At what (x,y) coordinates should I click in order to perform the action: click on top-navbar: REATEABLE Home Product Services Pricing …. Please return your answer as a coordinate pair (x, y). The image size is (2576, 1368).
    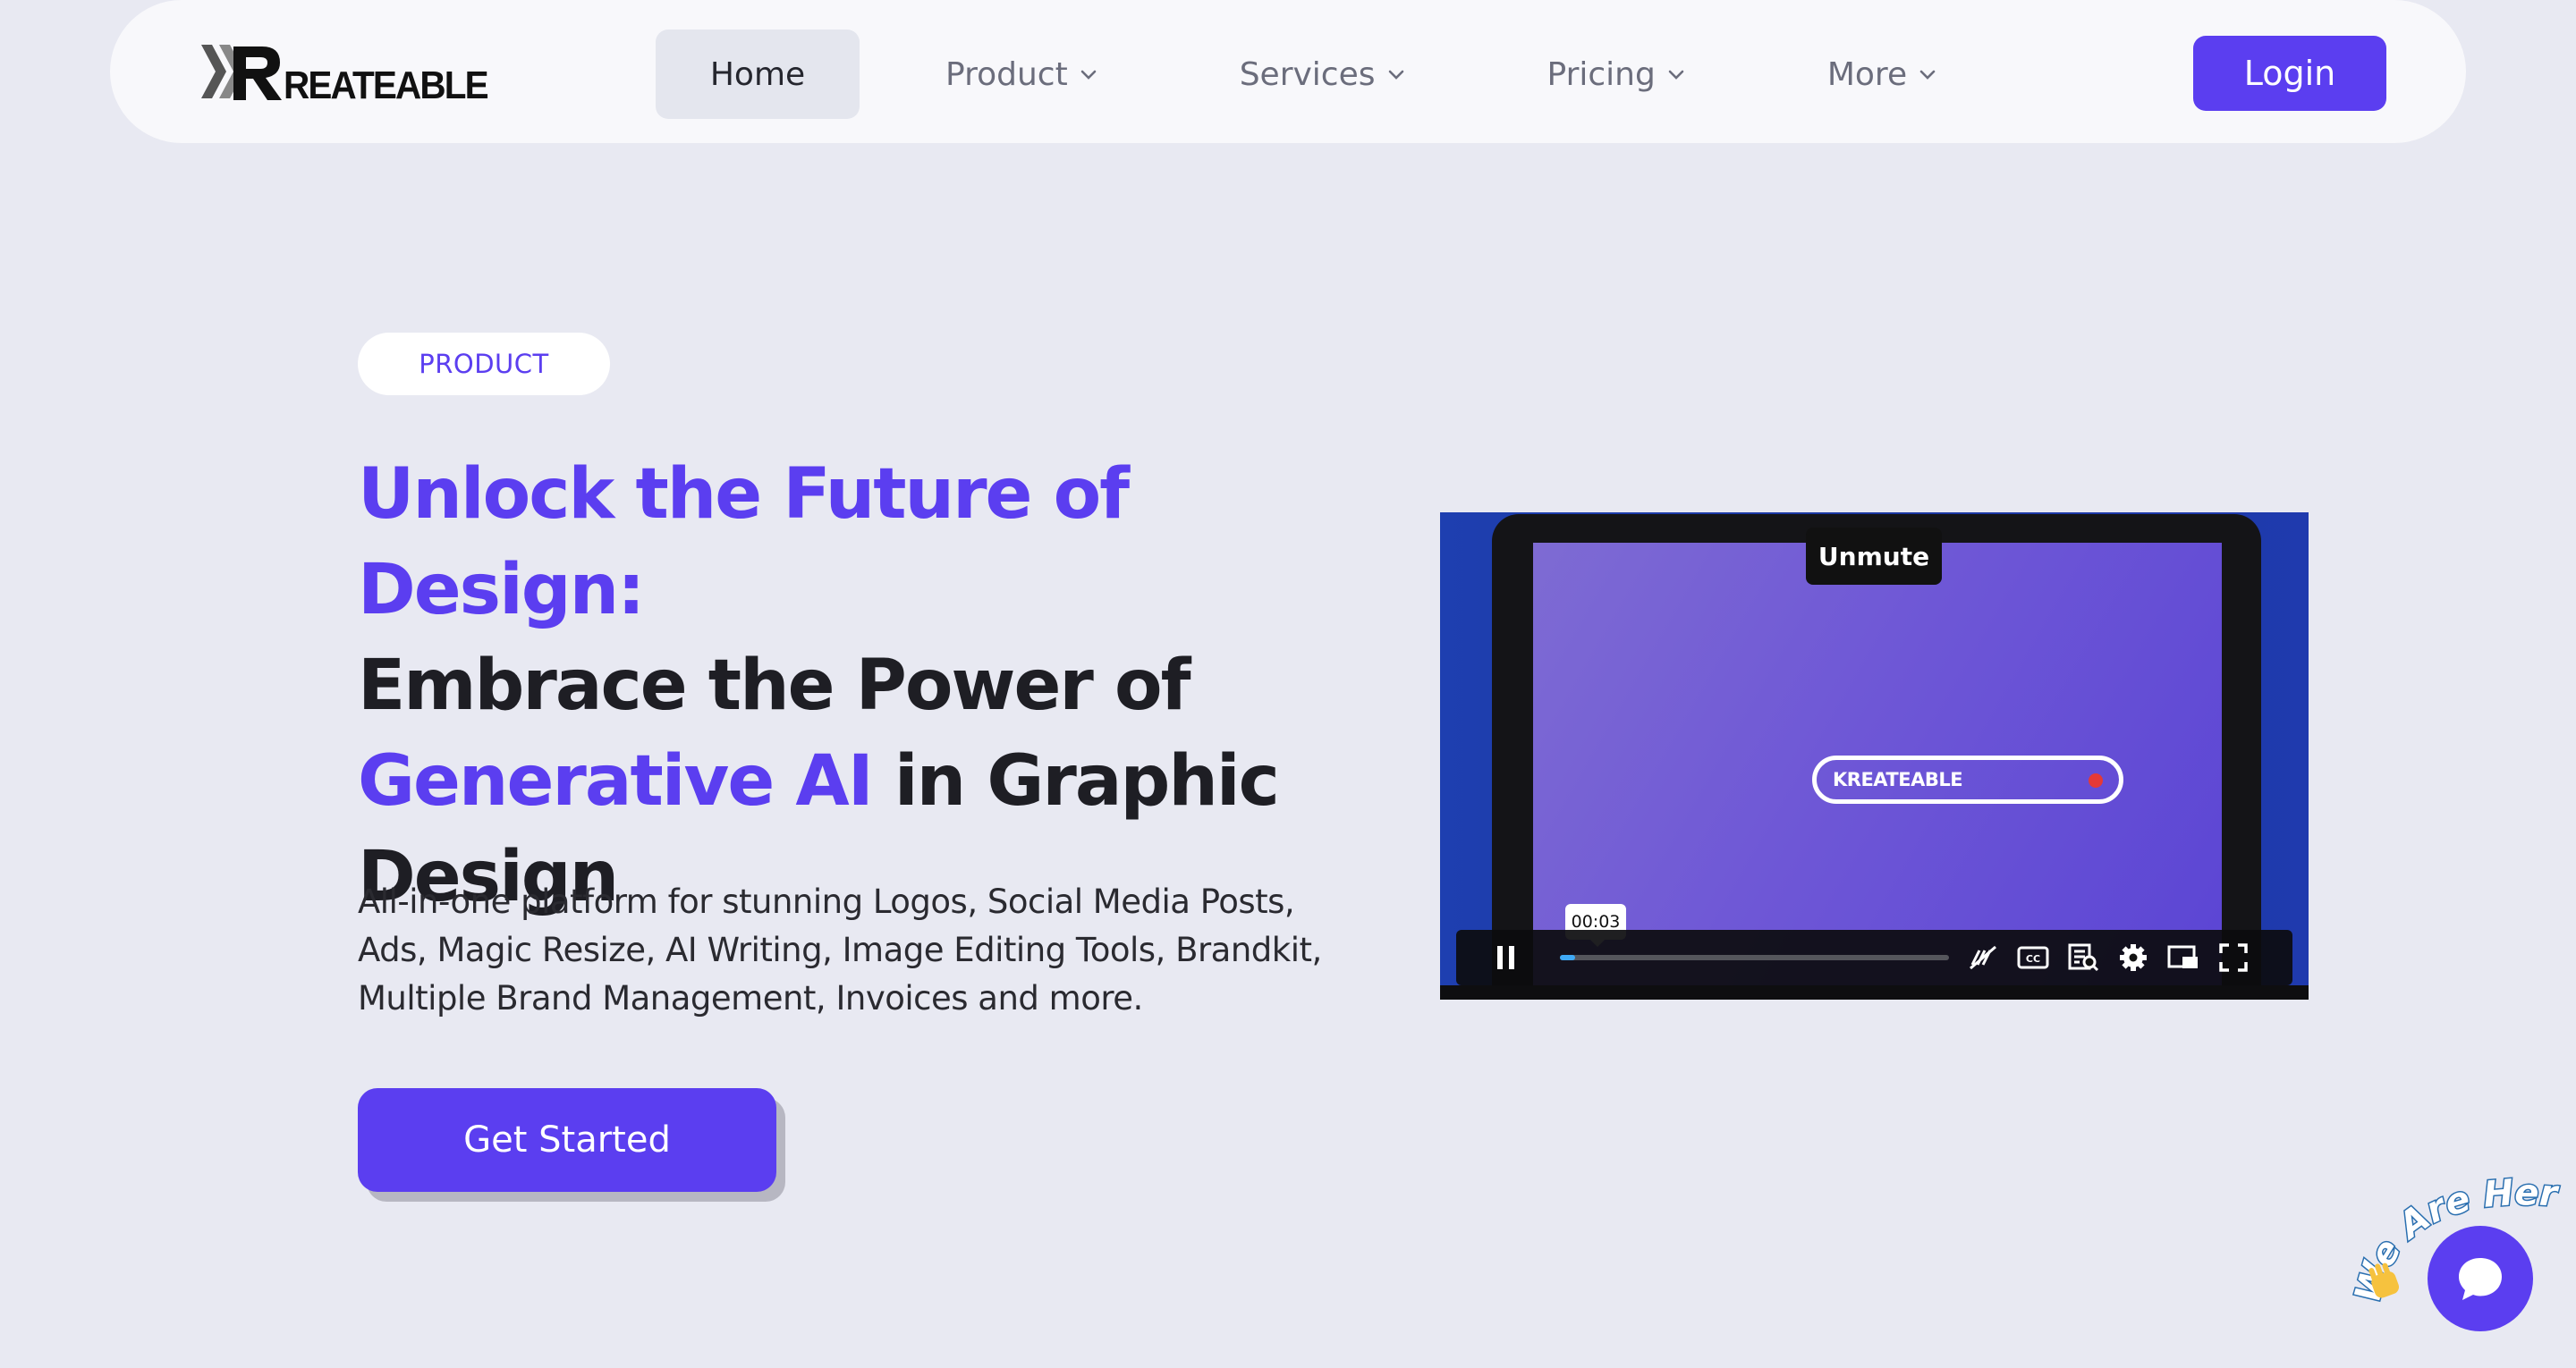
    Looking at the image, I should click on (1288, 71).